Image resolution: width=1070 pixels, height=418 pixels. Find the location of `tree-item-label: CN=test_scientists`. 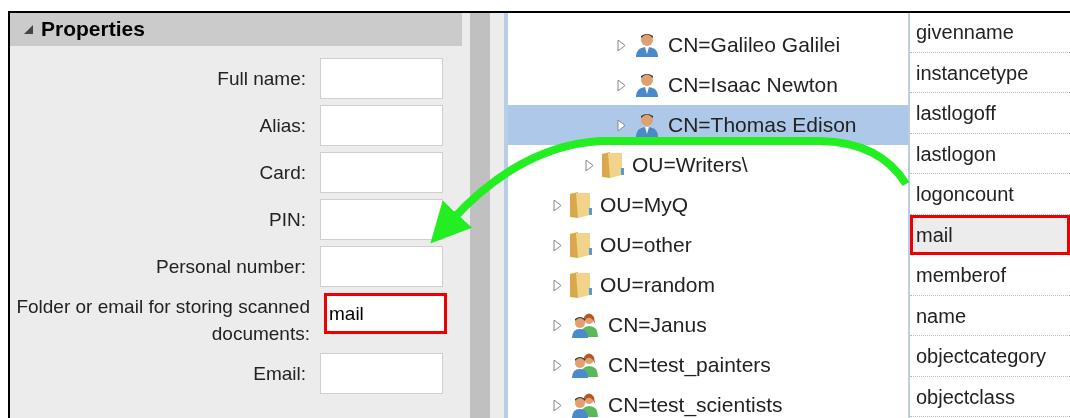

tree-item-label: CN=test_scientists is located at coordinates (695, 405).